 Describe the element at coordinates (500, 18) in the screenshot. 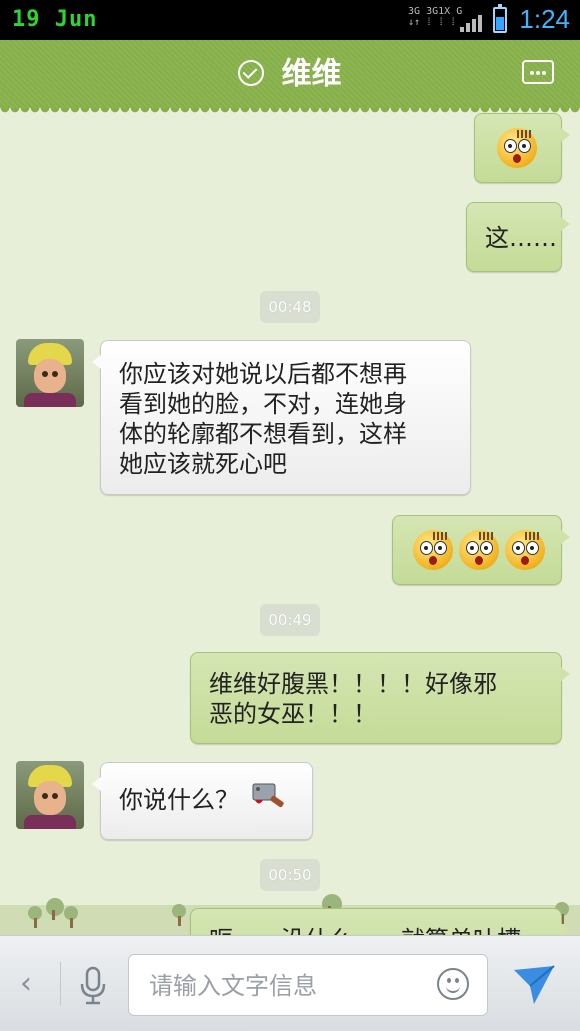

I see `battery-icon` at that location.